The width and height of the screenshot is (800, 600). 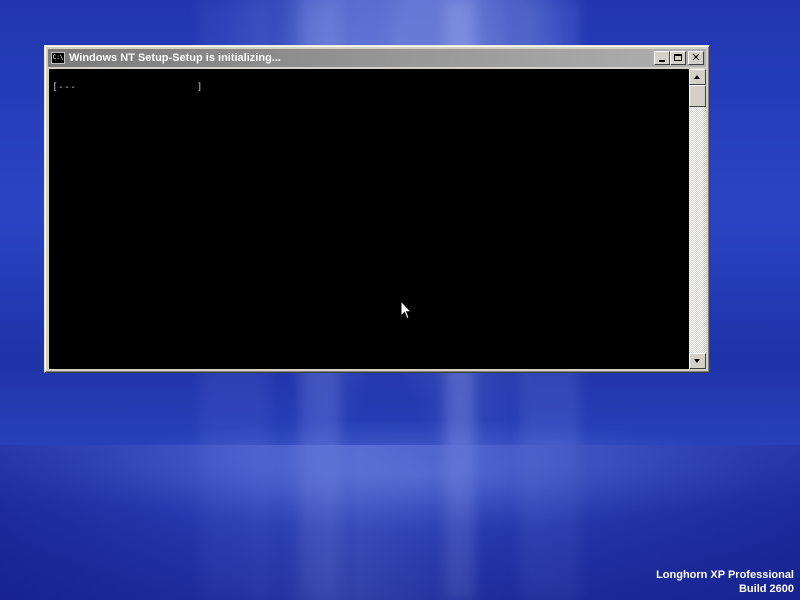 I want to click on console-icon: C:\, so click(x=58, y=58).